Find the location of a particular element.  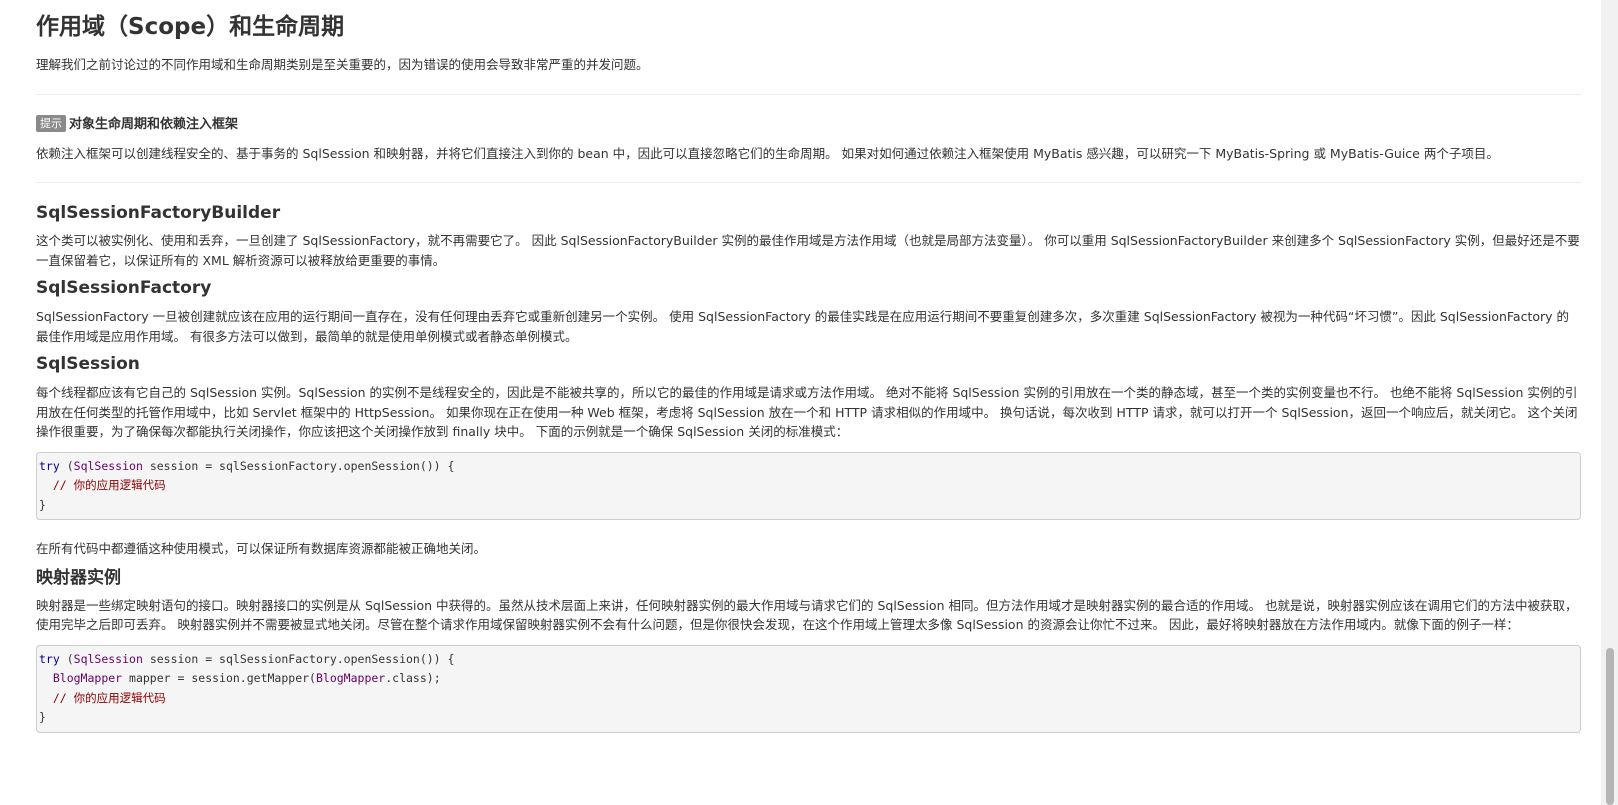

code-text: mapper = session.getMapper( is located at coordinates (219, 678).